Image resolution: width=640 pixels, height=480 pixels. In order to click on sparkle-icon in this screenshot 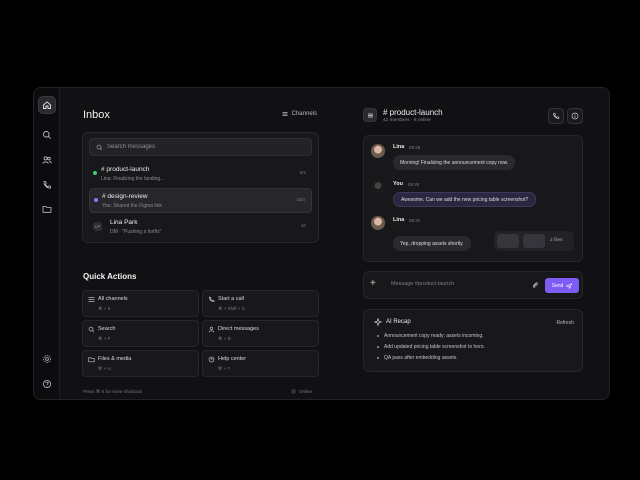, I will do `click(378, 322)`.